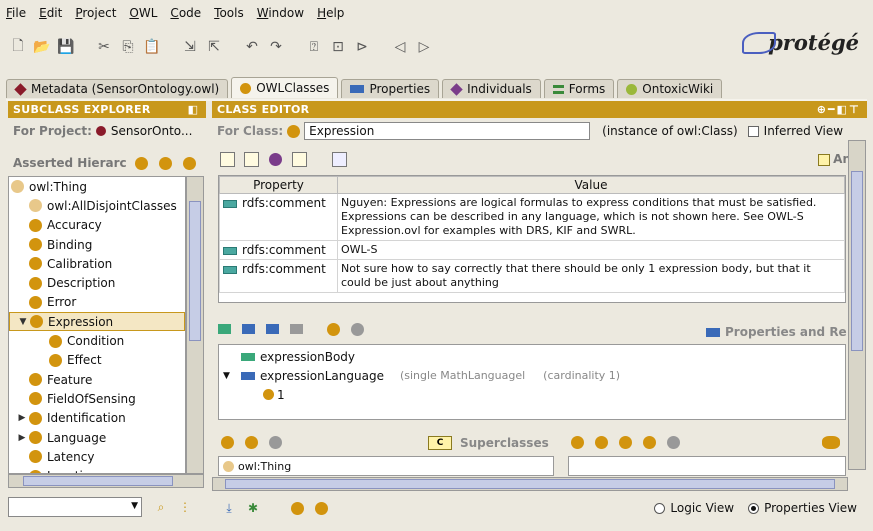  Describe the element at coordinates (97, 205) in the screenshot. I see `tree-node: owl:AllDisjointClasses` at that location.